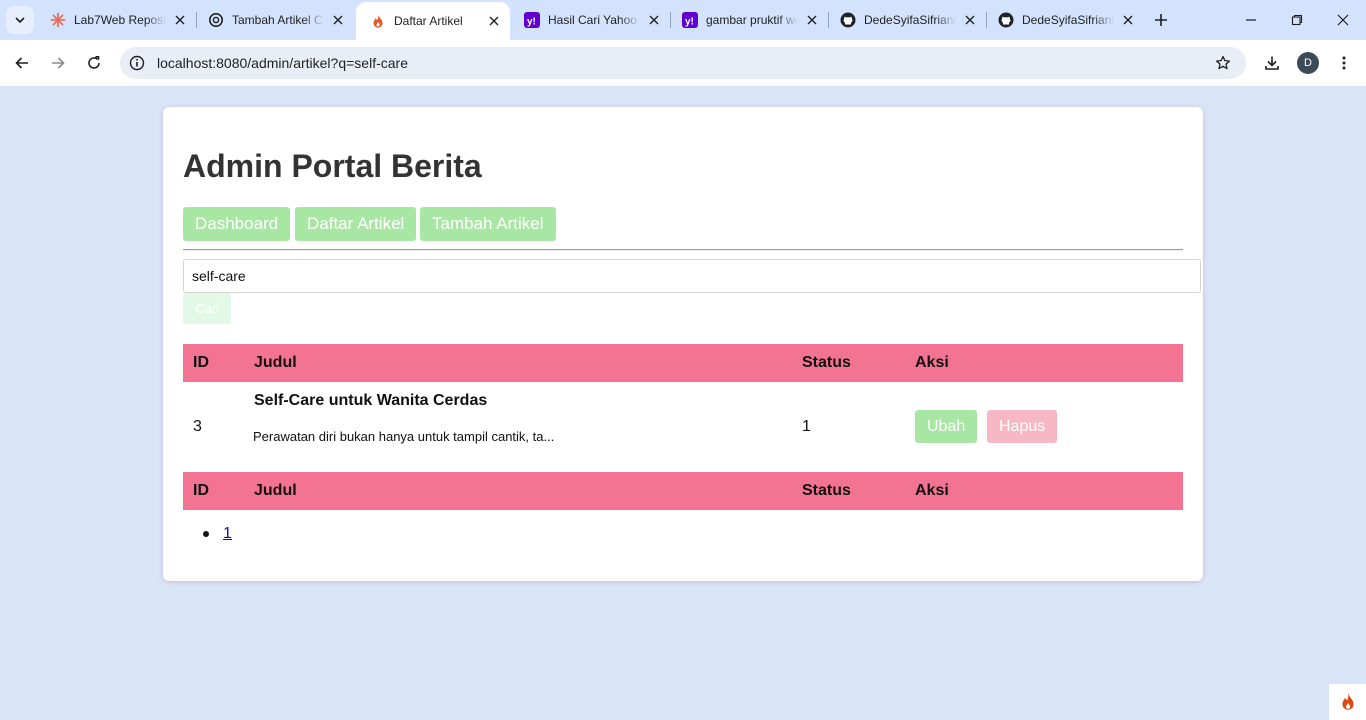 Image resolution: width=1366 pixels, height=720 pixels. I want to click on column-header-judul: Judul, so click(275, 362).